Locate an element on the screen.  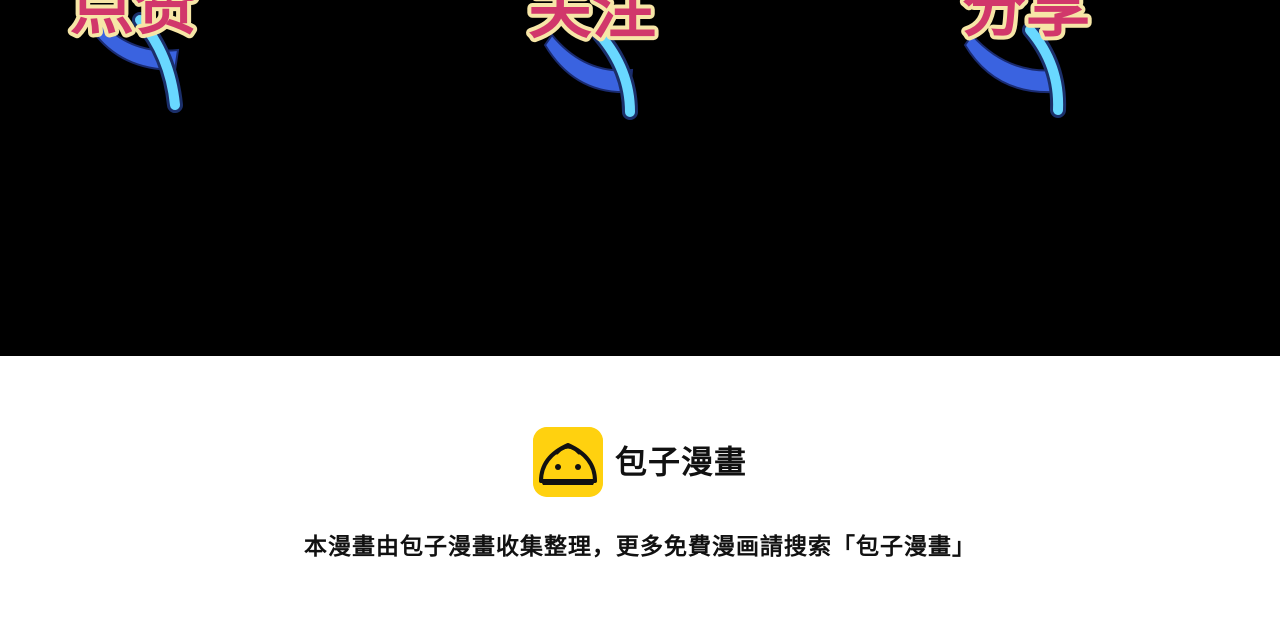
sfx-text-3: 分享 is located at coordinates (1026, 23).